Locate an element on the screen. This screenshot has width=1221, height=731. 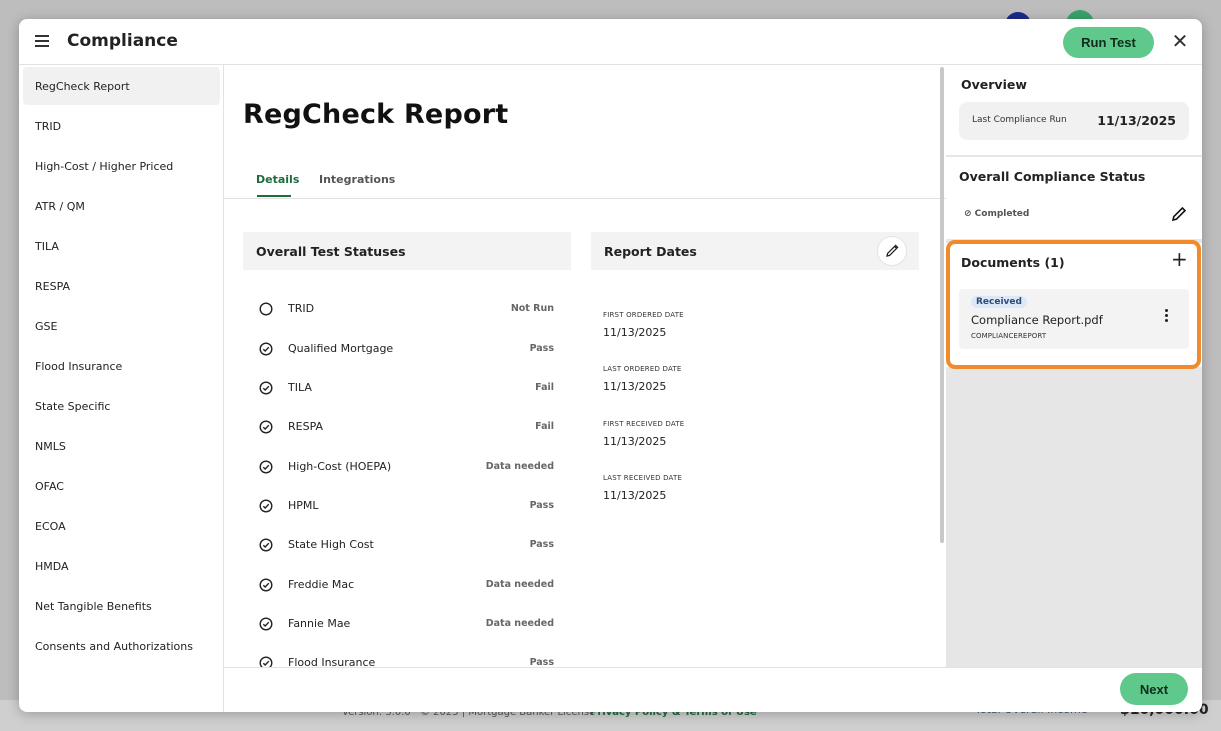
status-name: Qualified Mortgage is located at coordinates (341, 348).